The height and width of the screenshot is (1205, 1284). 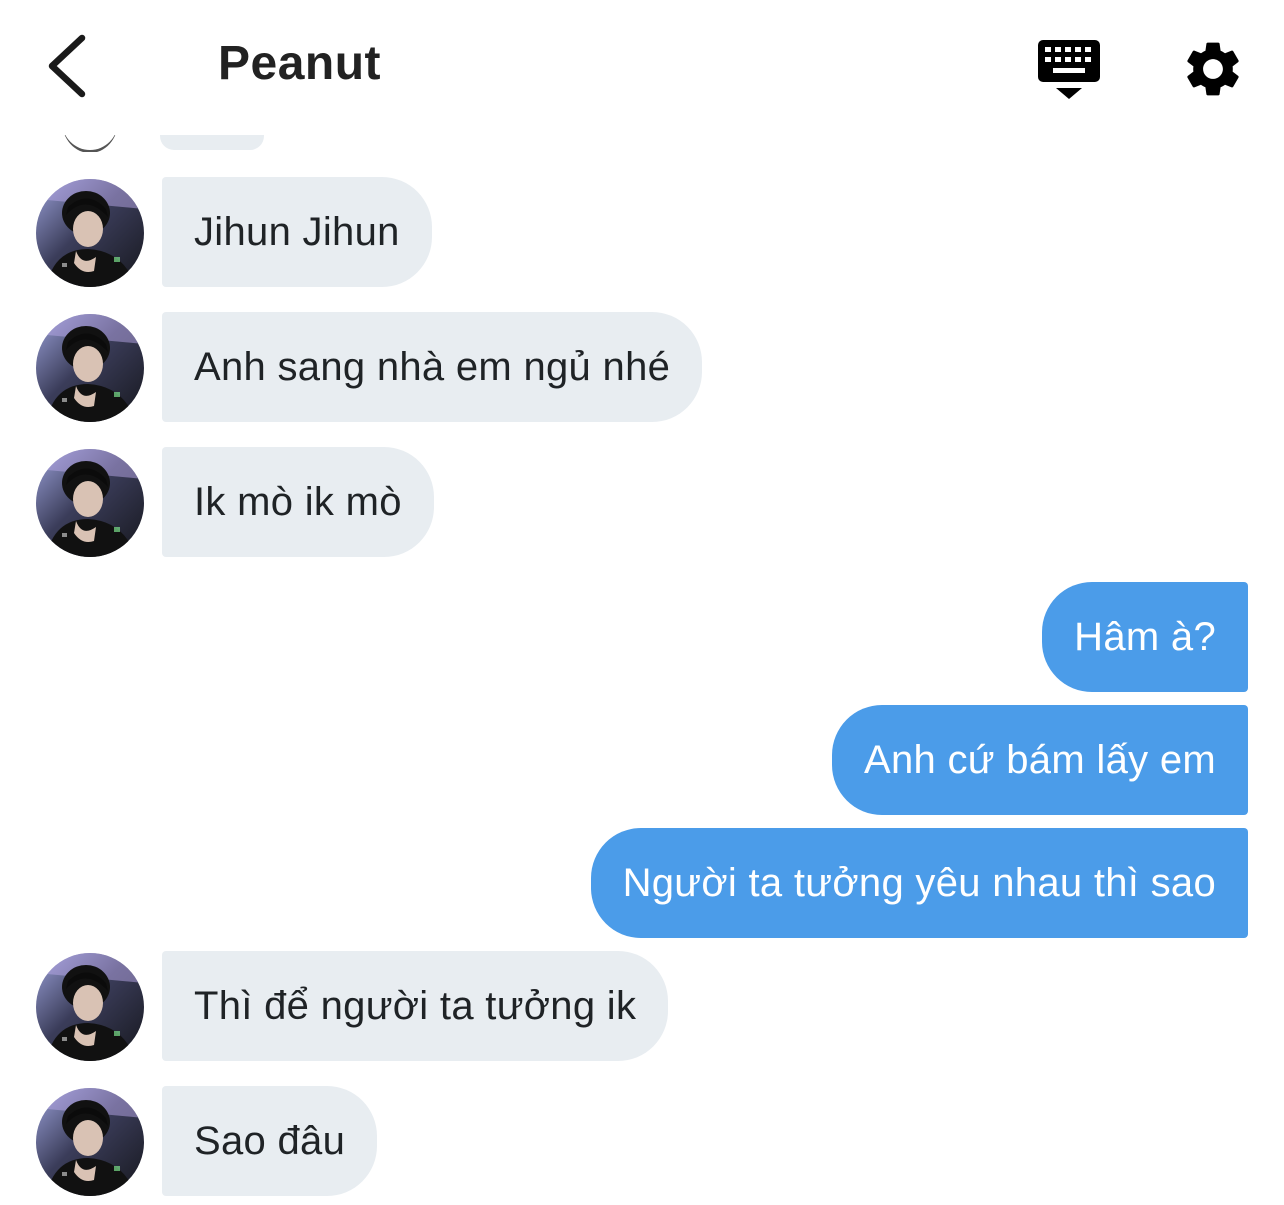 What do you see at coordinates (415, 1006) in the screenshot?
I see `message-bubble-incoming: Thì để người ta tưởng ik` at bounding box center [415, 1006].